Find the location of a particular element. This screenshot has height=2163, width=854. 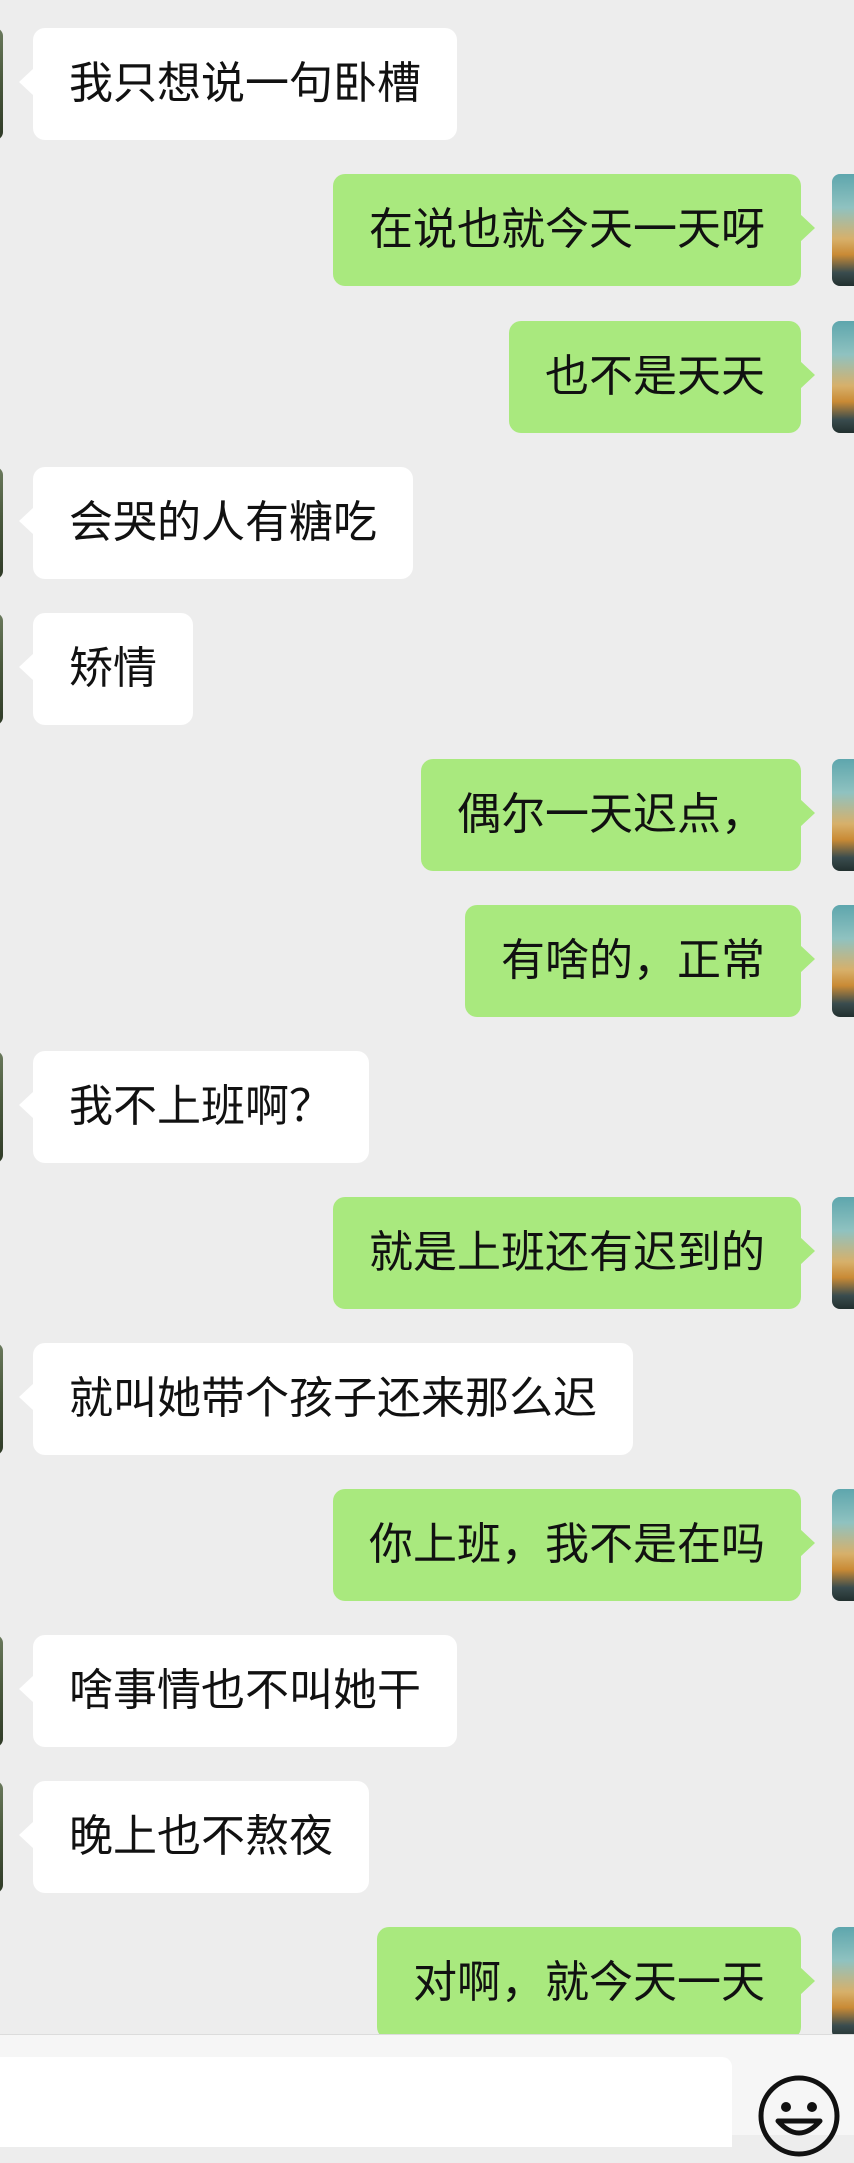

message-bubble: 就是上班还有迟到的 is located at coordinates (574, 1253).